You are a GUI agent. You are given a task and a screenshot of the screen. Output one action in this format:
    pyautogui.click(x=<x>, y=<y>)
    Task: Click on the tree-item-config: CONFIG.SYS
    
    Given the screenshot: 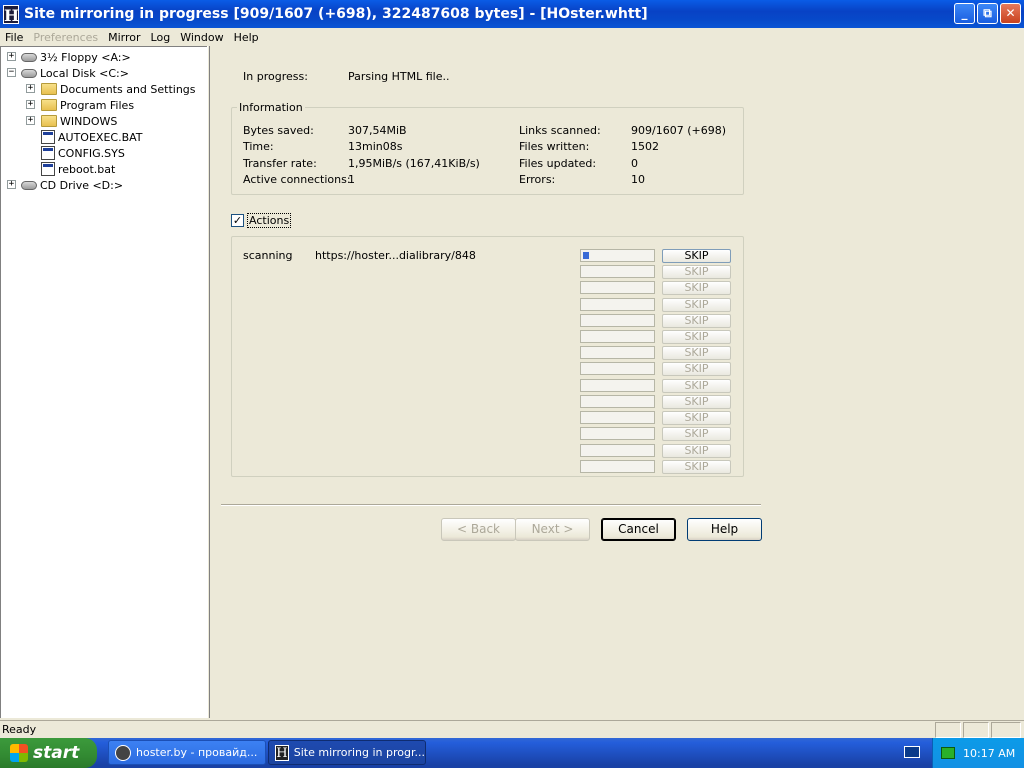 What is the action you would take?
    pyautogui.click(x=83, y=153)
    